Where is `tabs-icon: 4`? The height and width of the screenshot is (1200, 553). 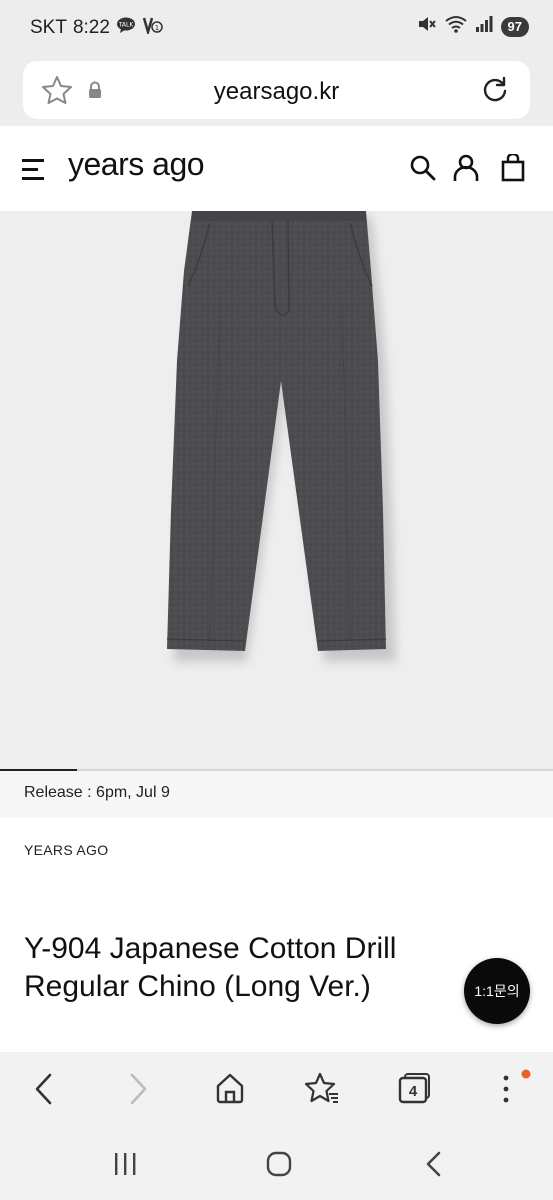 tabs-icon: 4 is located at coordinates (415, 1090).